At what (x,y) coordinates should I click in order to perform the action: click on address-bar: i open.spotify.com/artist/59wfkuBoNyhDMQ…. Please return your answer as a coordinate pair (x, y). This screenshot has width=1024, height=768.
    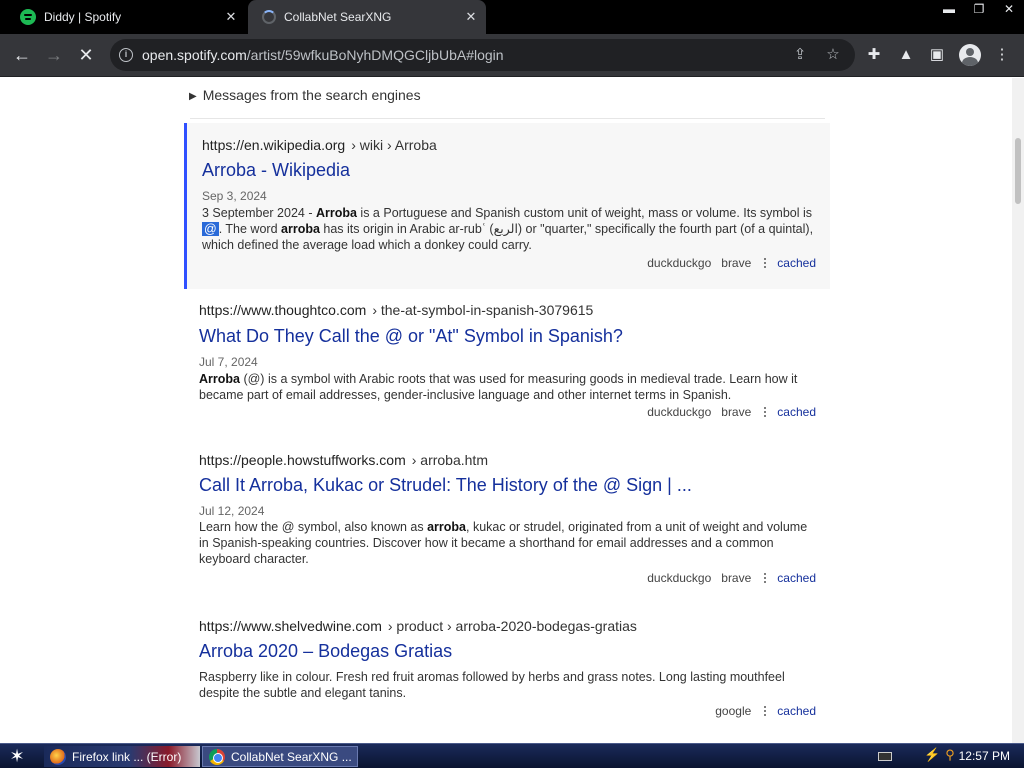
    Looking at the image, I should click on (482, 55).